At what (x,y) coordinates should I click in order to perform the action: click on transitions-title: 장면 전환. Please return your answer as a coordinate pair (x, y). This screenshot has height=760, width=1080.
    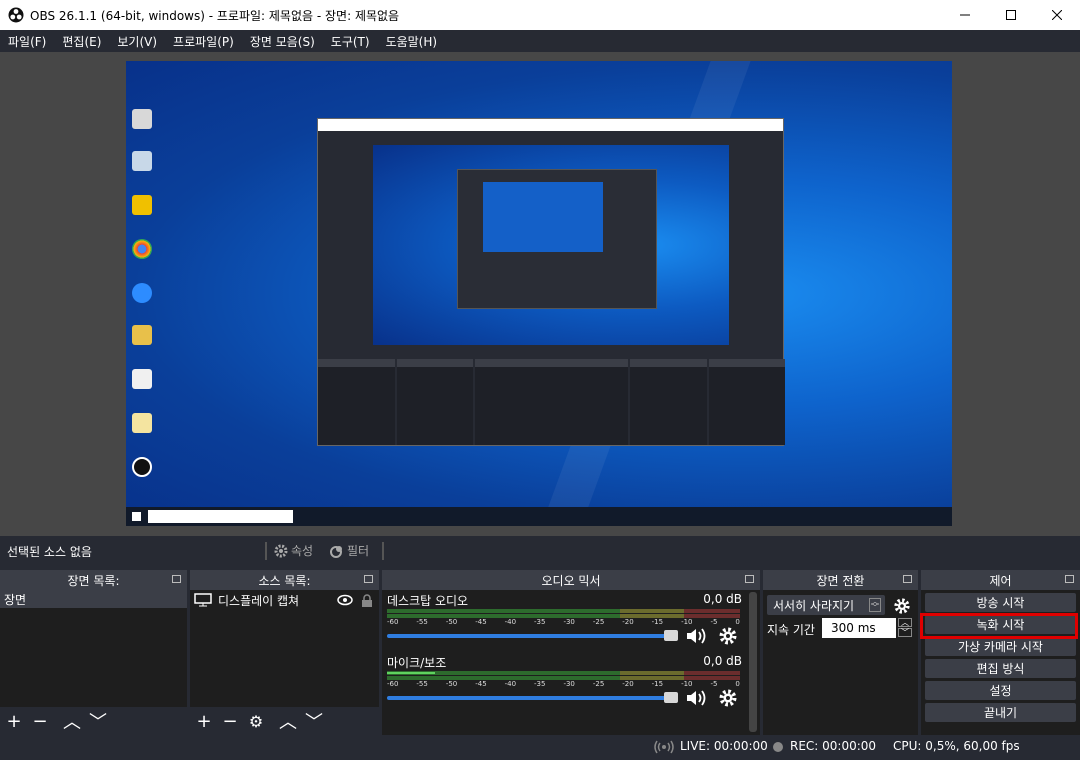
    Looking at the image, I should click on (840, 580).